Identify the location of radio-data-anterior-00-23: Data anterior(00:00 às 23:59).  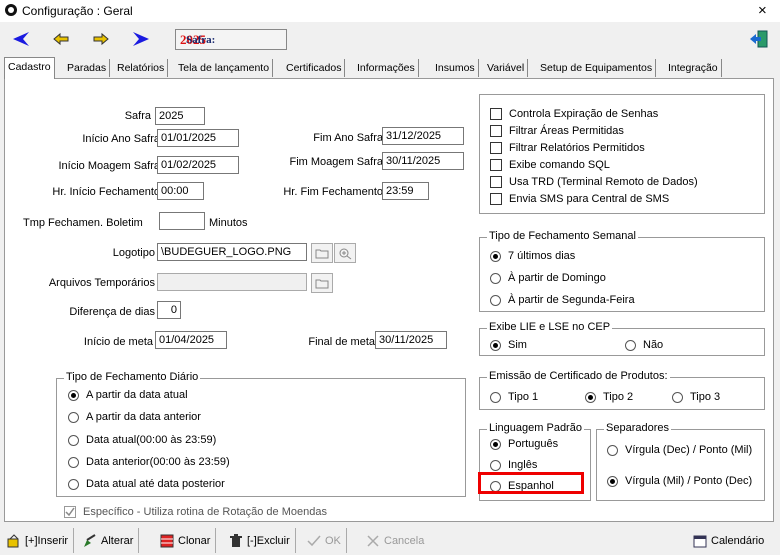
(149, 462).